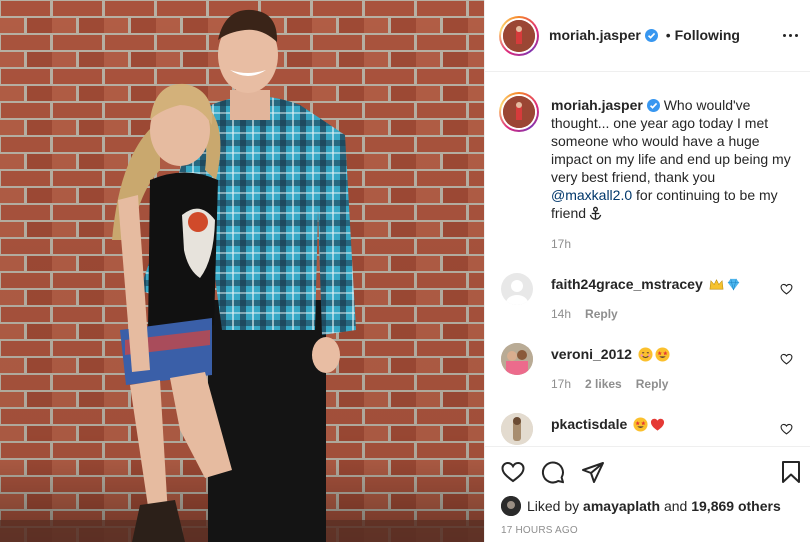 This screenshot has width=810, height=542. I want to click on liker-avatar, so click(511, 506).